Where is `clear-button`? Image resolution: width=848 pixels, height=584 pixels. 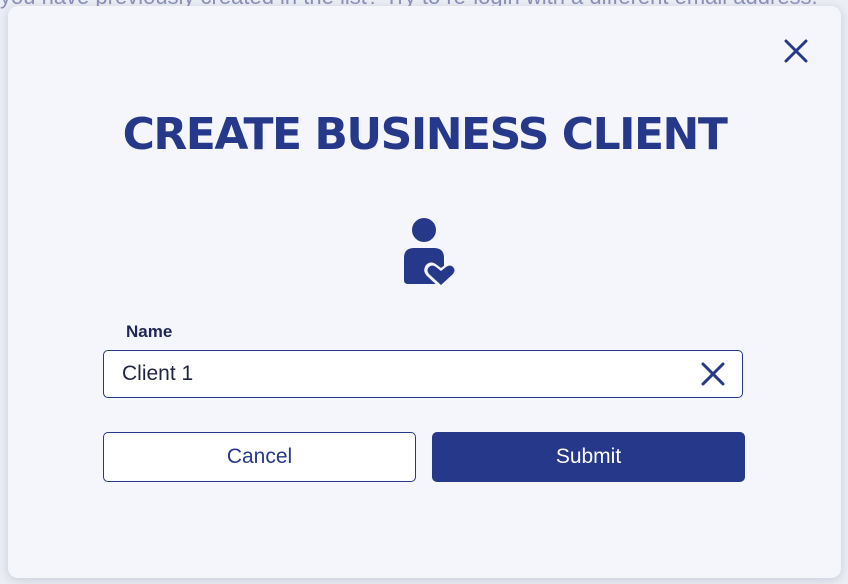
clear-button is located at coordinates (713, 374).